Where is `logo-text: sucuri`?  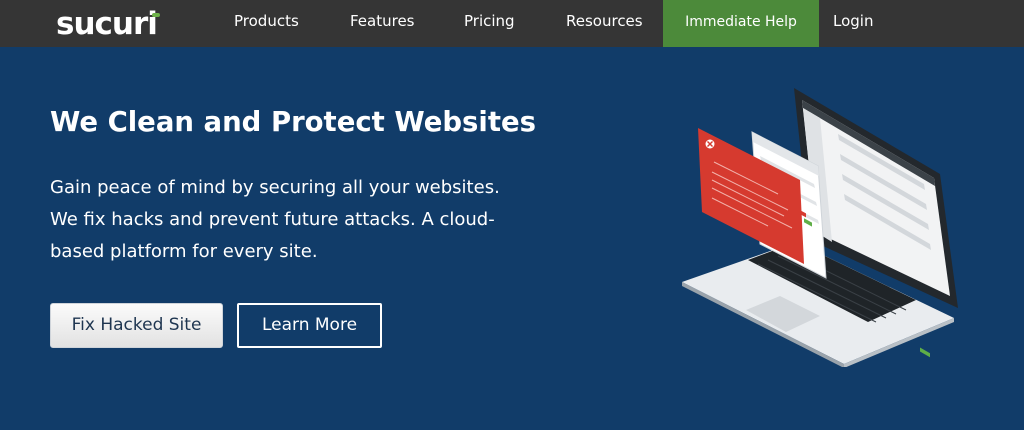
logo-text: sucuri is located at coordinates (107, 24).